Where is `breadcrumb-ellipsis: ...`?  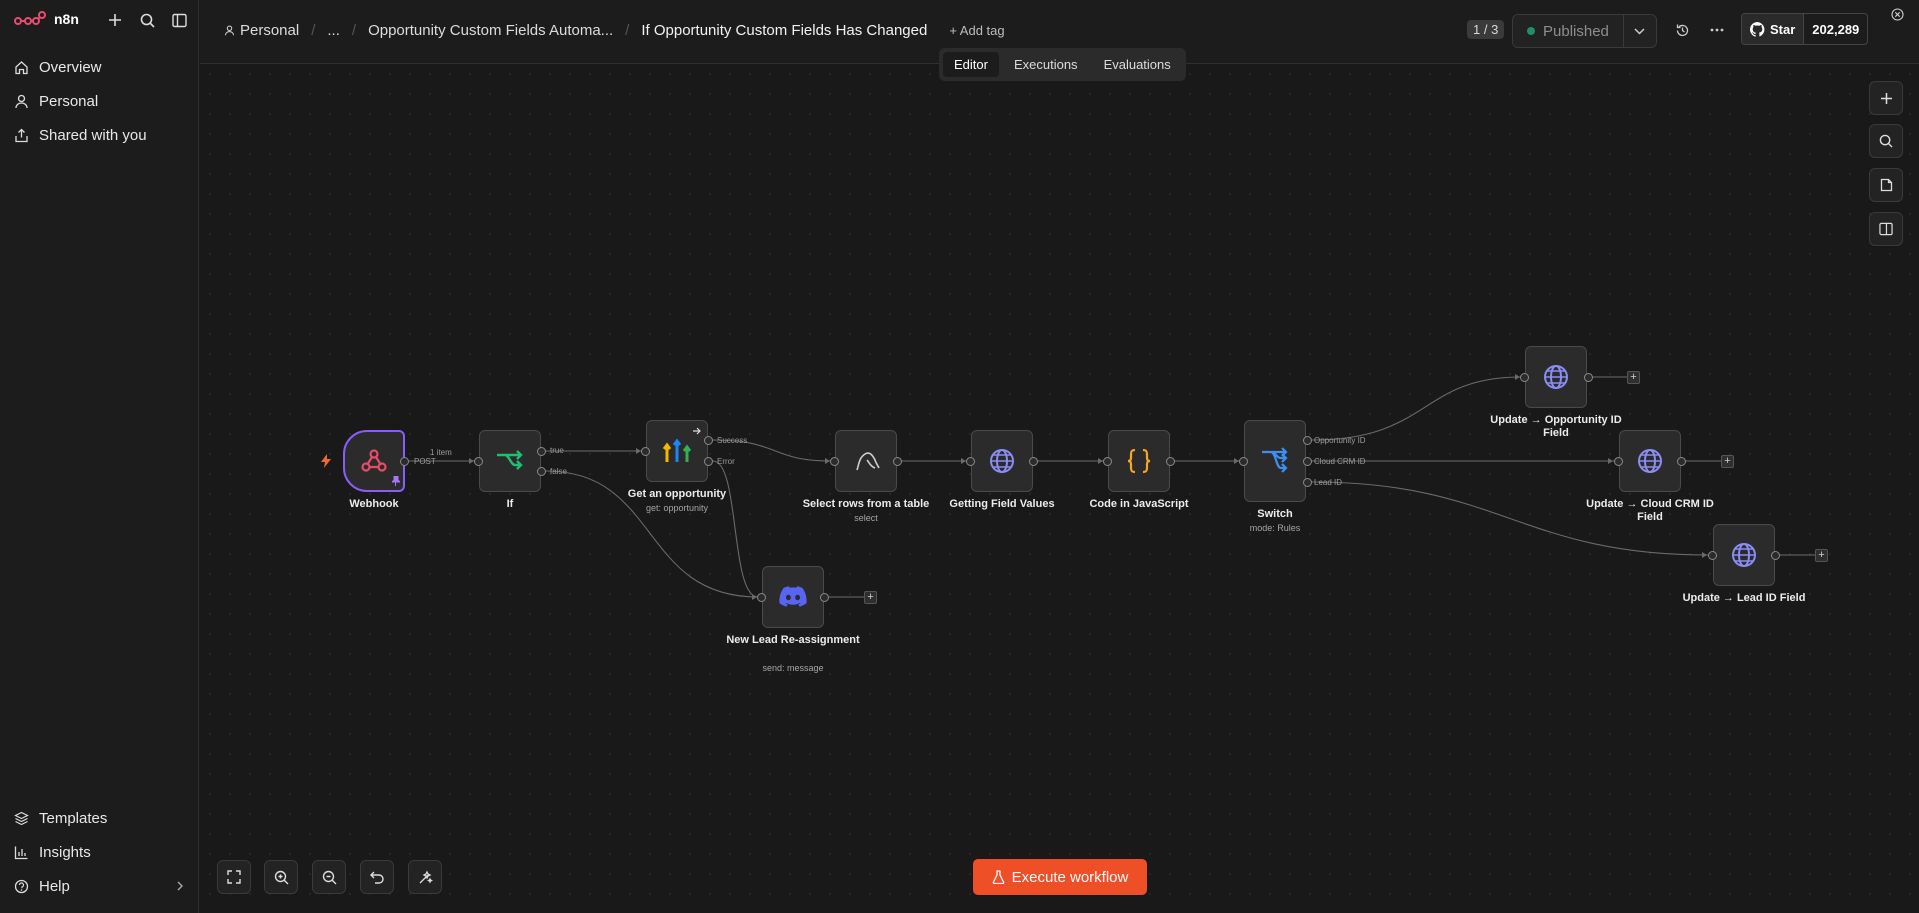 breadcrumb-ellipsis: ... is located at coordinates (333, 30).